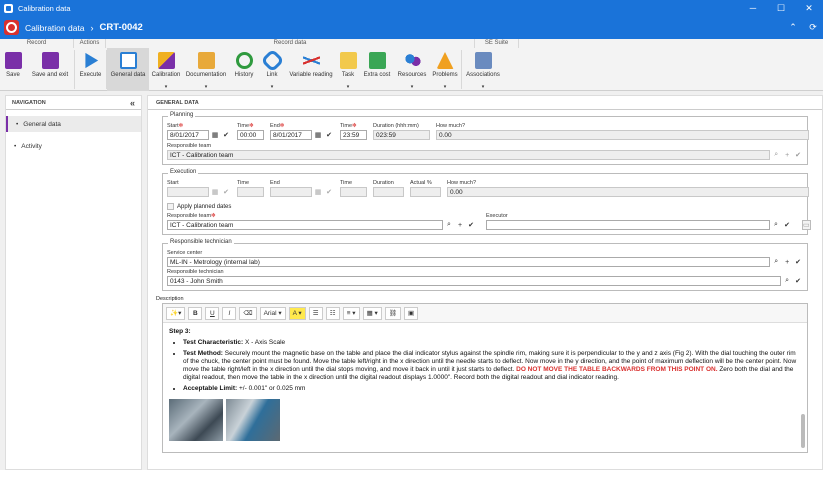 This screenshot has width=823, height=486. Describe the element at coordinates (73, 146) in the screenshot. I see `nav-item-activity: • Activity` at that location.